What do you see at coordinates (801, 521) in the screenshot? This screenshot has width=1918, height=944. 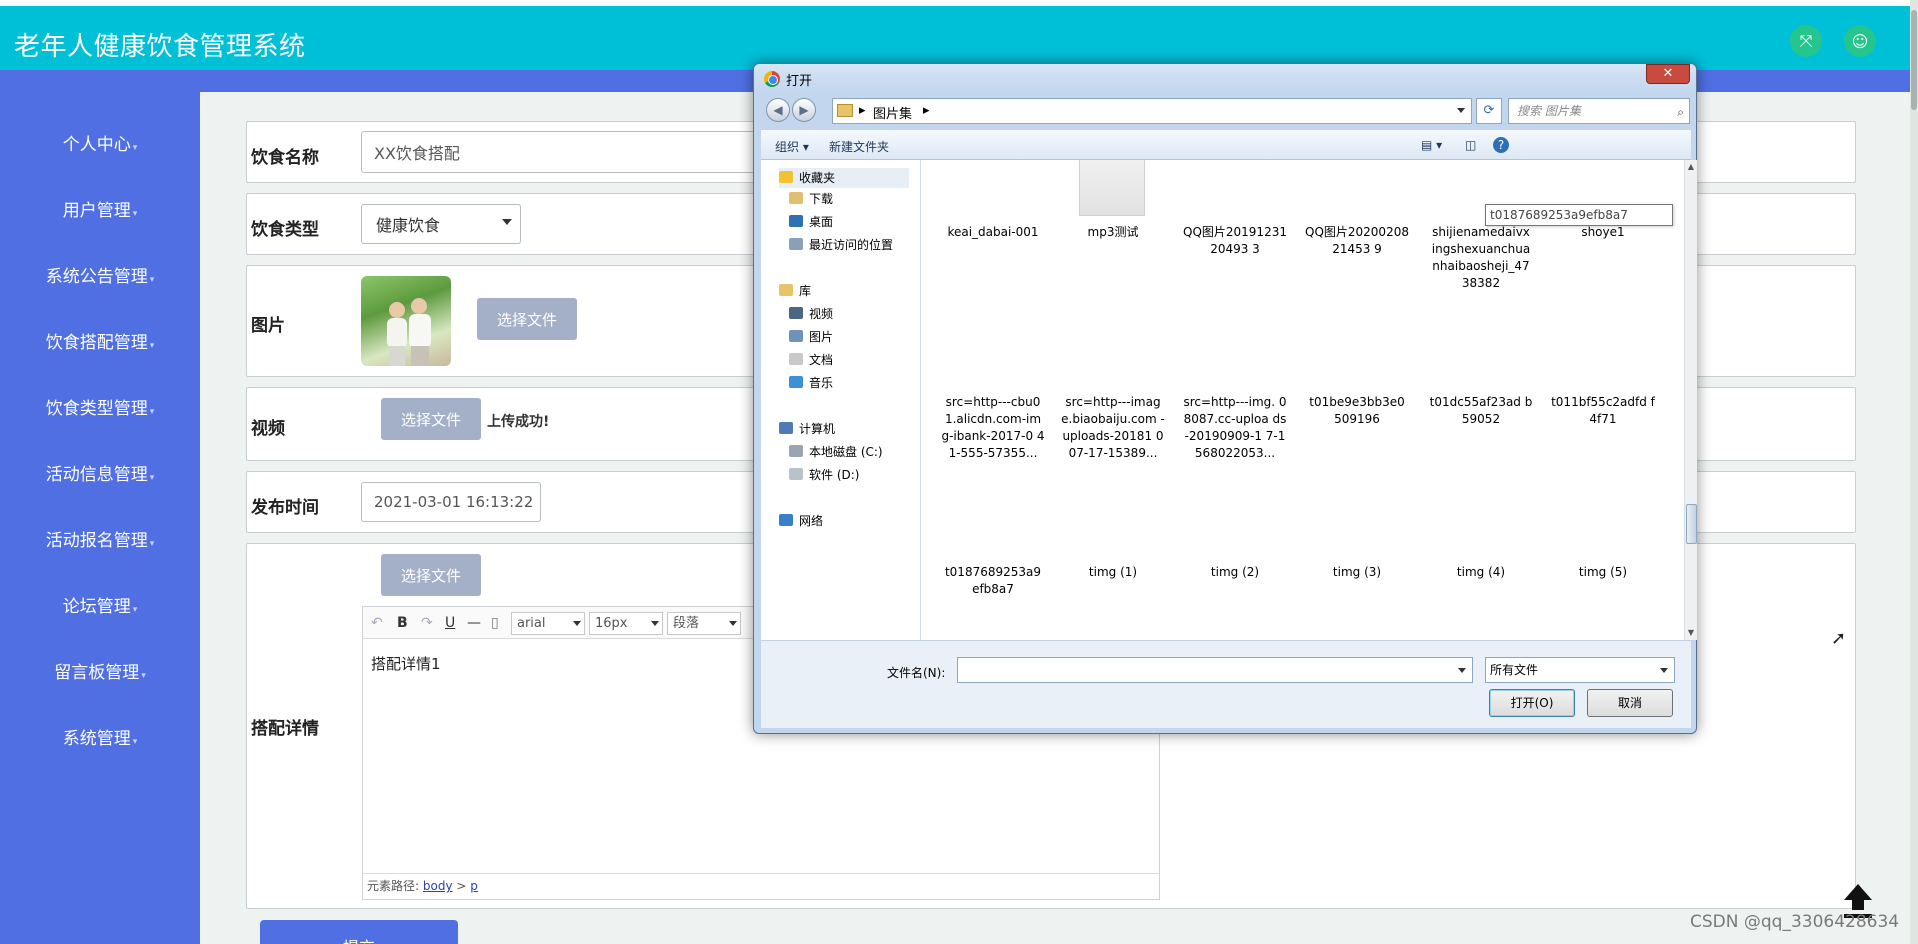 I see `nav-network: 网络` at bounding box center [801, 521].